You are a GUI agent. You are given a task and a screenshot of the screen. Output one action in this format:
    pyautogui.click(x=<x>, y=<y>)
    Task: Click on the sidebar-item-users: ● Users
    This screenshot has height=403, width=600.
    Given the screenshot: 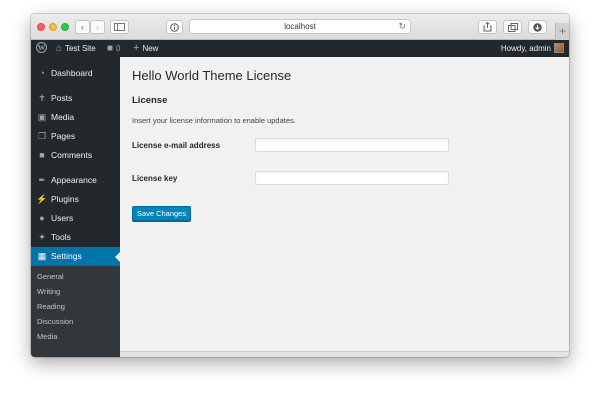 What is the action you would take?
    pyautogui.click(x=75, y=218)
    